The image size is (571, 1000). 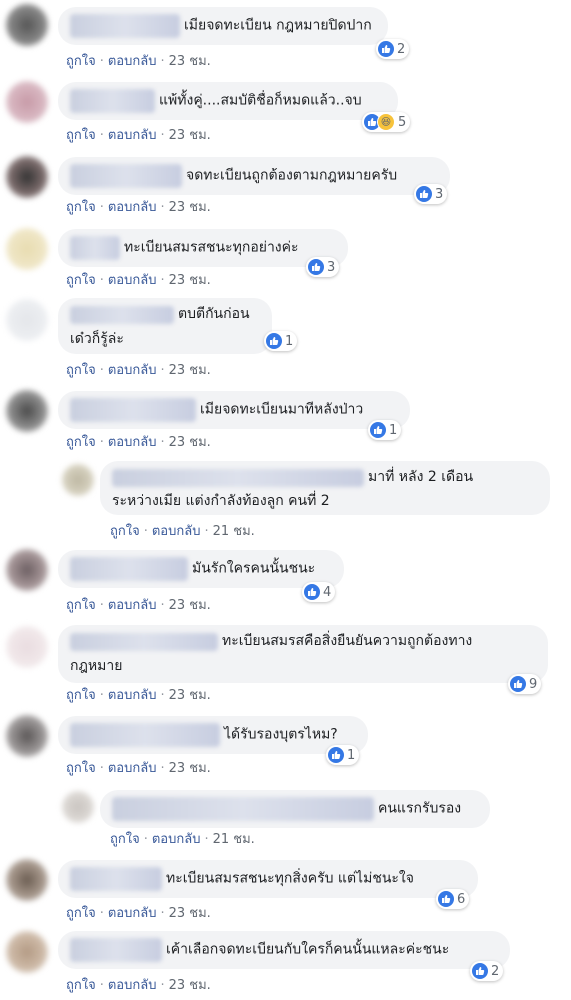 What do you see at coordinates (453, 899) in the screenshot?
I see `reaction-count: 6` at bounding box center [453, 899].